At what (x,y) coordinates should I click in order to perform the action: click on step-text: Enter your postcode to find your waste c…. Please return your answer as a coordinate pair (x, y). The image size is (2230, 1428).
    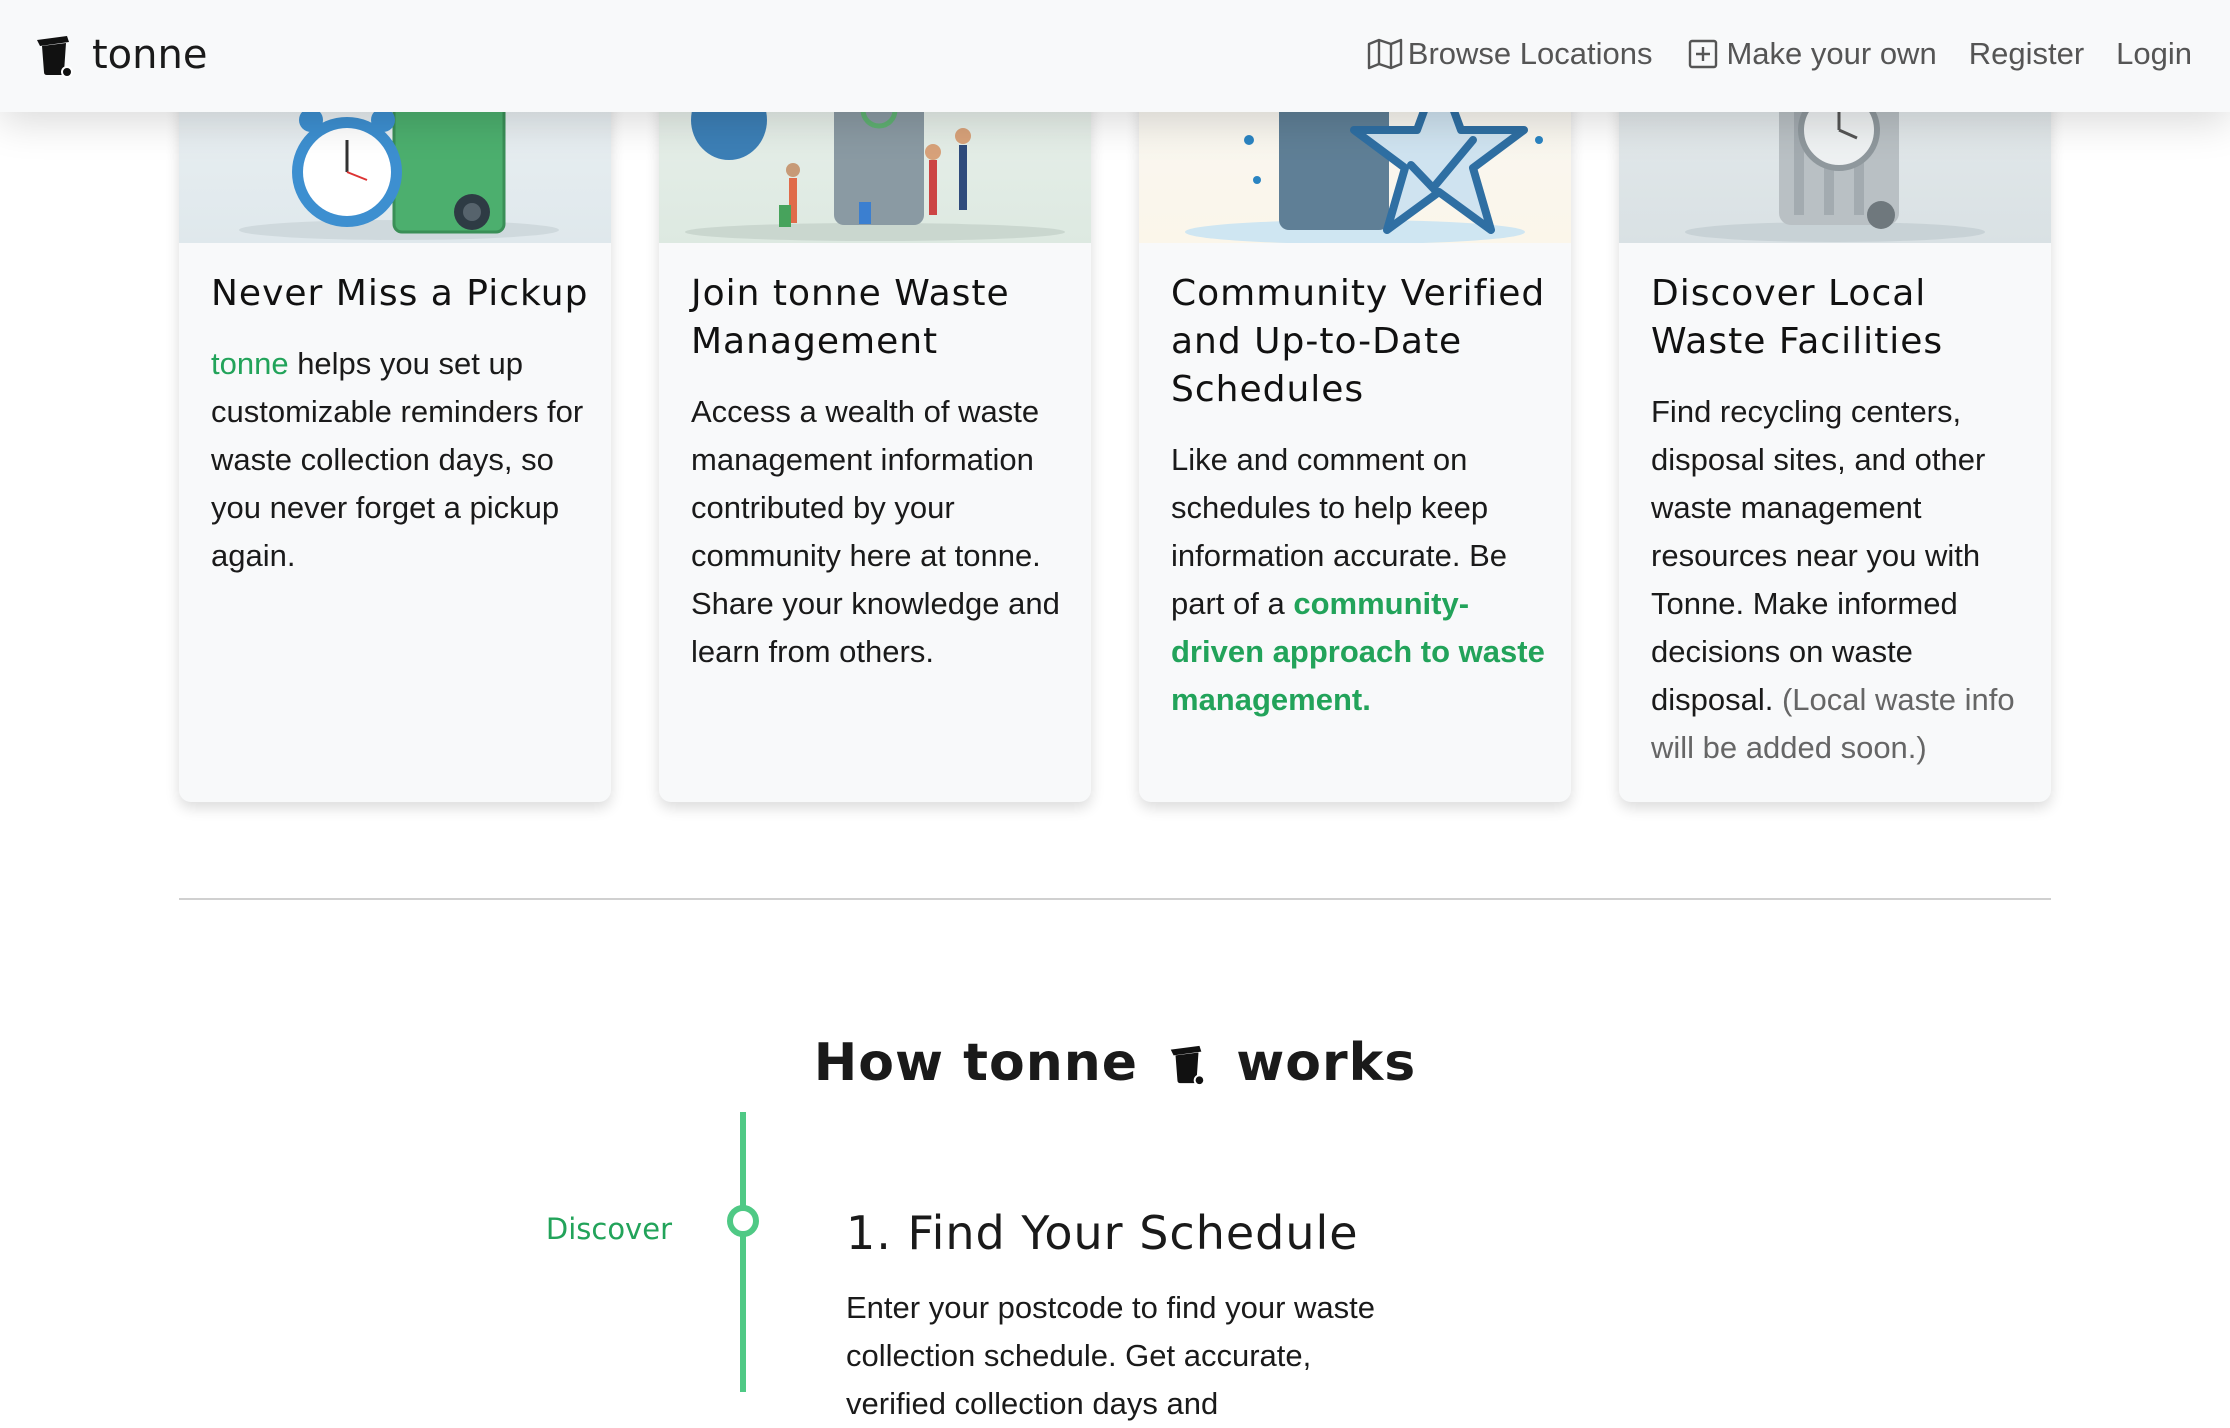
    Looking at the image, I should click on (1111, 1355).